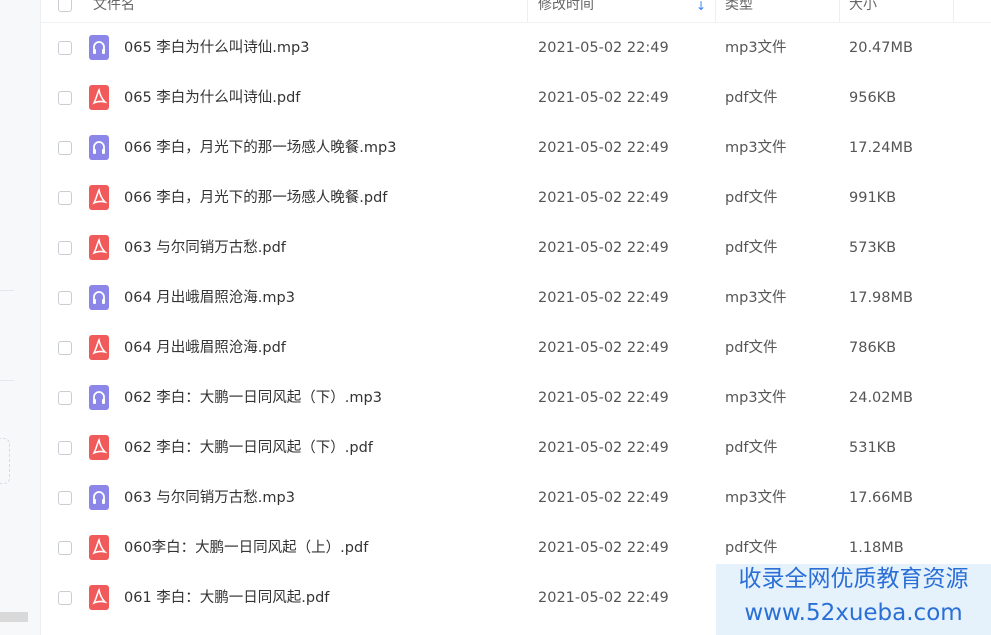  What do you see at coordinates (14, 617) in the screenshot?
I see `horizontal-scrollbar` at bounding box center [14, 617].